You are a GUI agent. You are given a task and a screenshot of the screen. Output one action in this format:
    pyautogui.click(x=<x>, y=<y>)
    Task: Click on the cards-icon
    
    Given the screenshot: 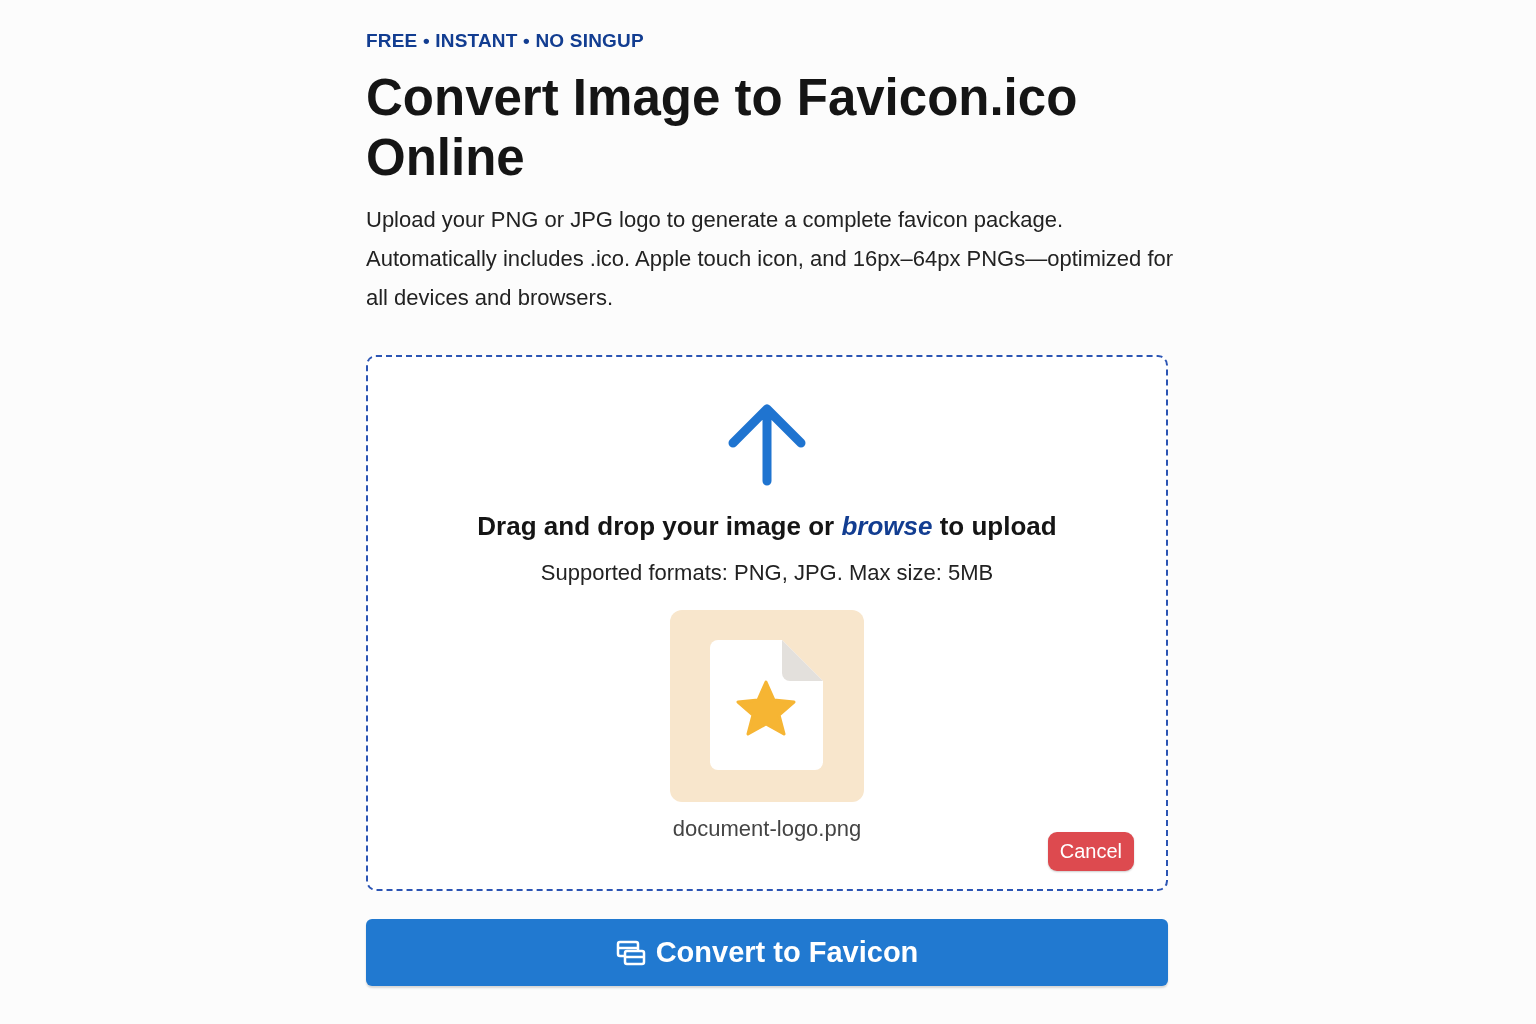 What is the action you would take?
    pyautogui.click(x=630, y=952)
    